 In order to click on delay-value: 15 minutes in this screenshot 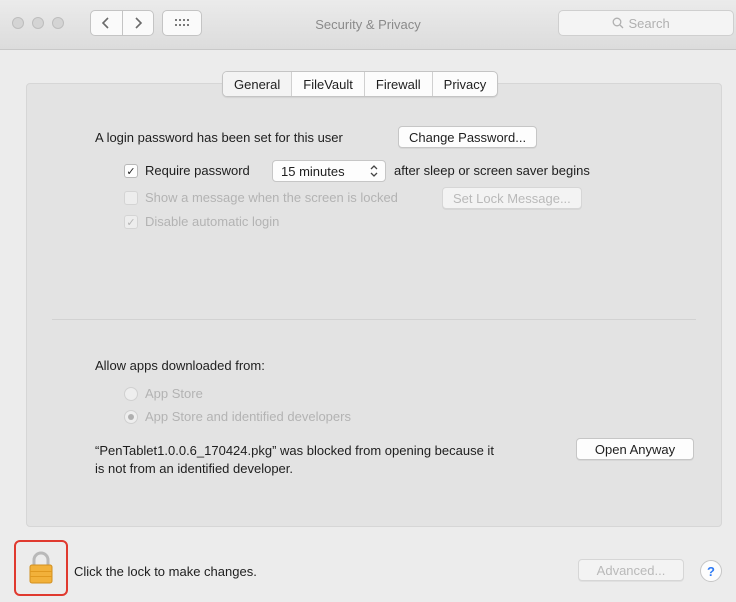, I will do `click(313, 171)`.